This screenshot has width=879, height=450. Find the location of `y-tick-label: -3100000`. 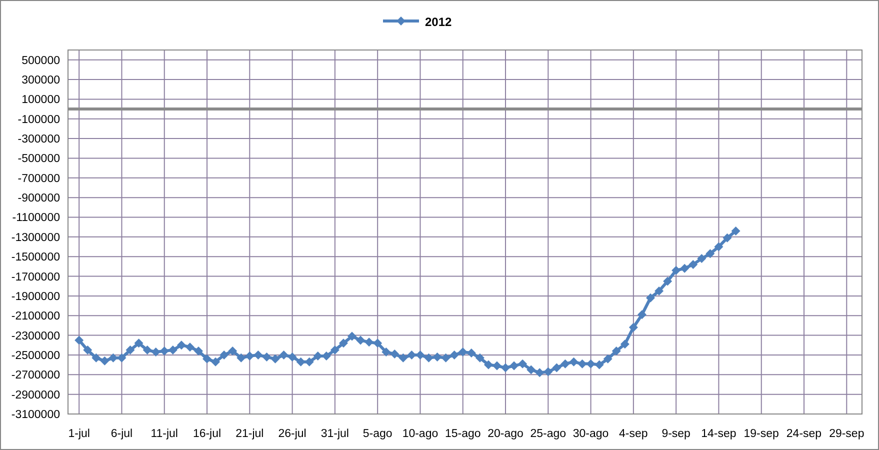

y-tick-label: -3100000 is located at coordinates (35, 415).